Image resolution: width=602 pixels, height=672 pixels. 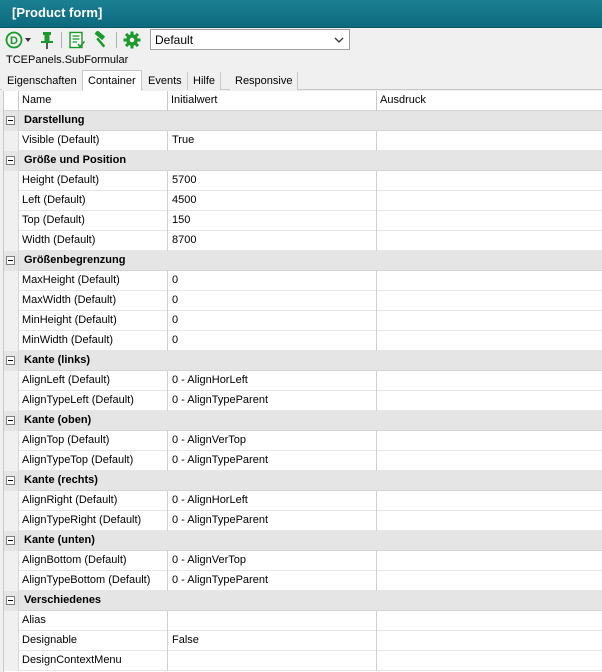 What do you see at coordinates (303, 161) in the screenshot?
I see `category-row: Größe und Position` at bounding box center [303, 161].